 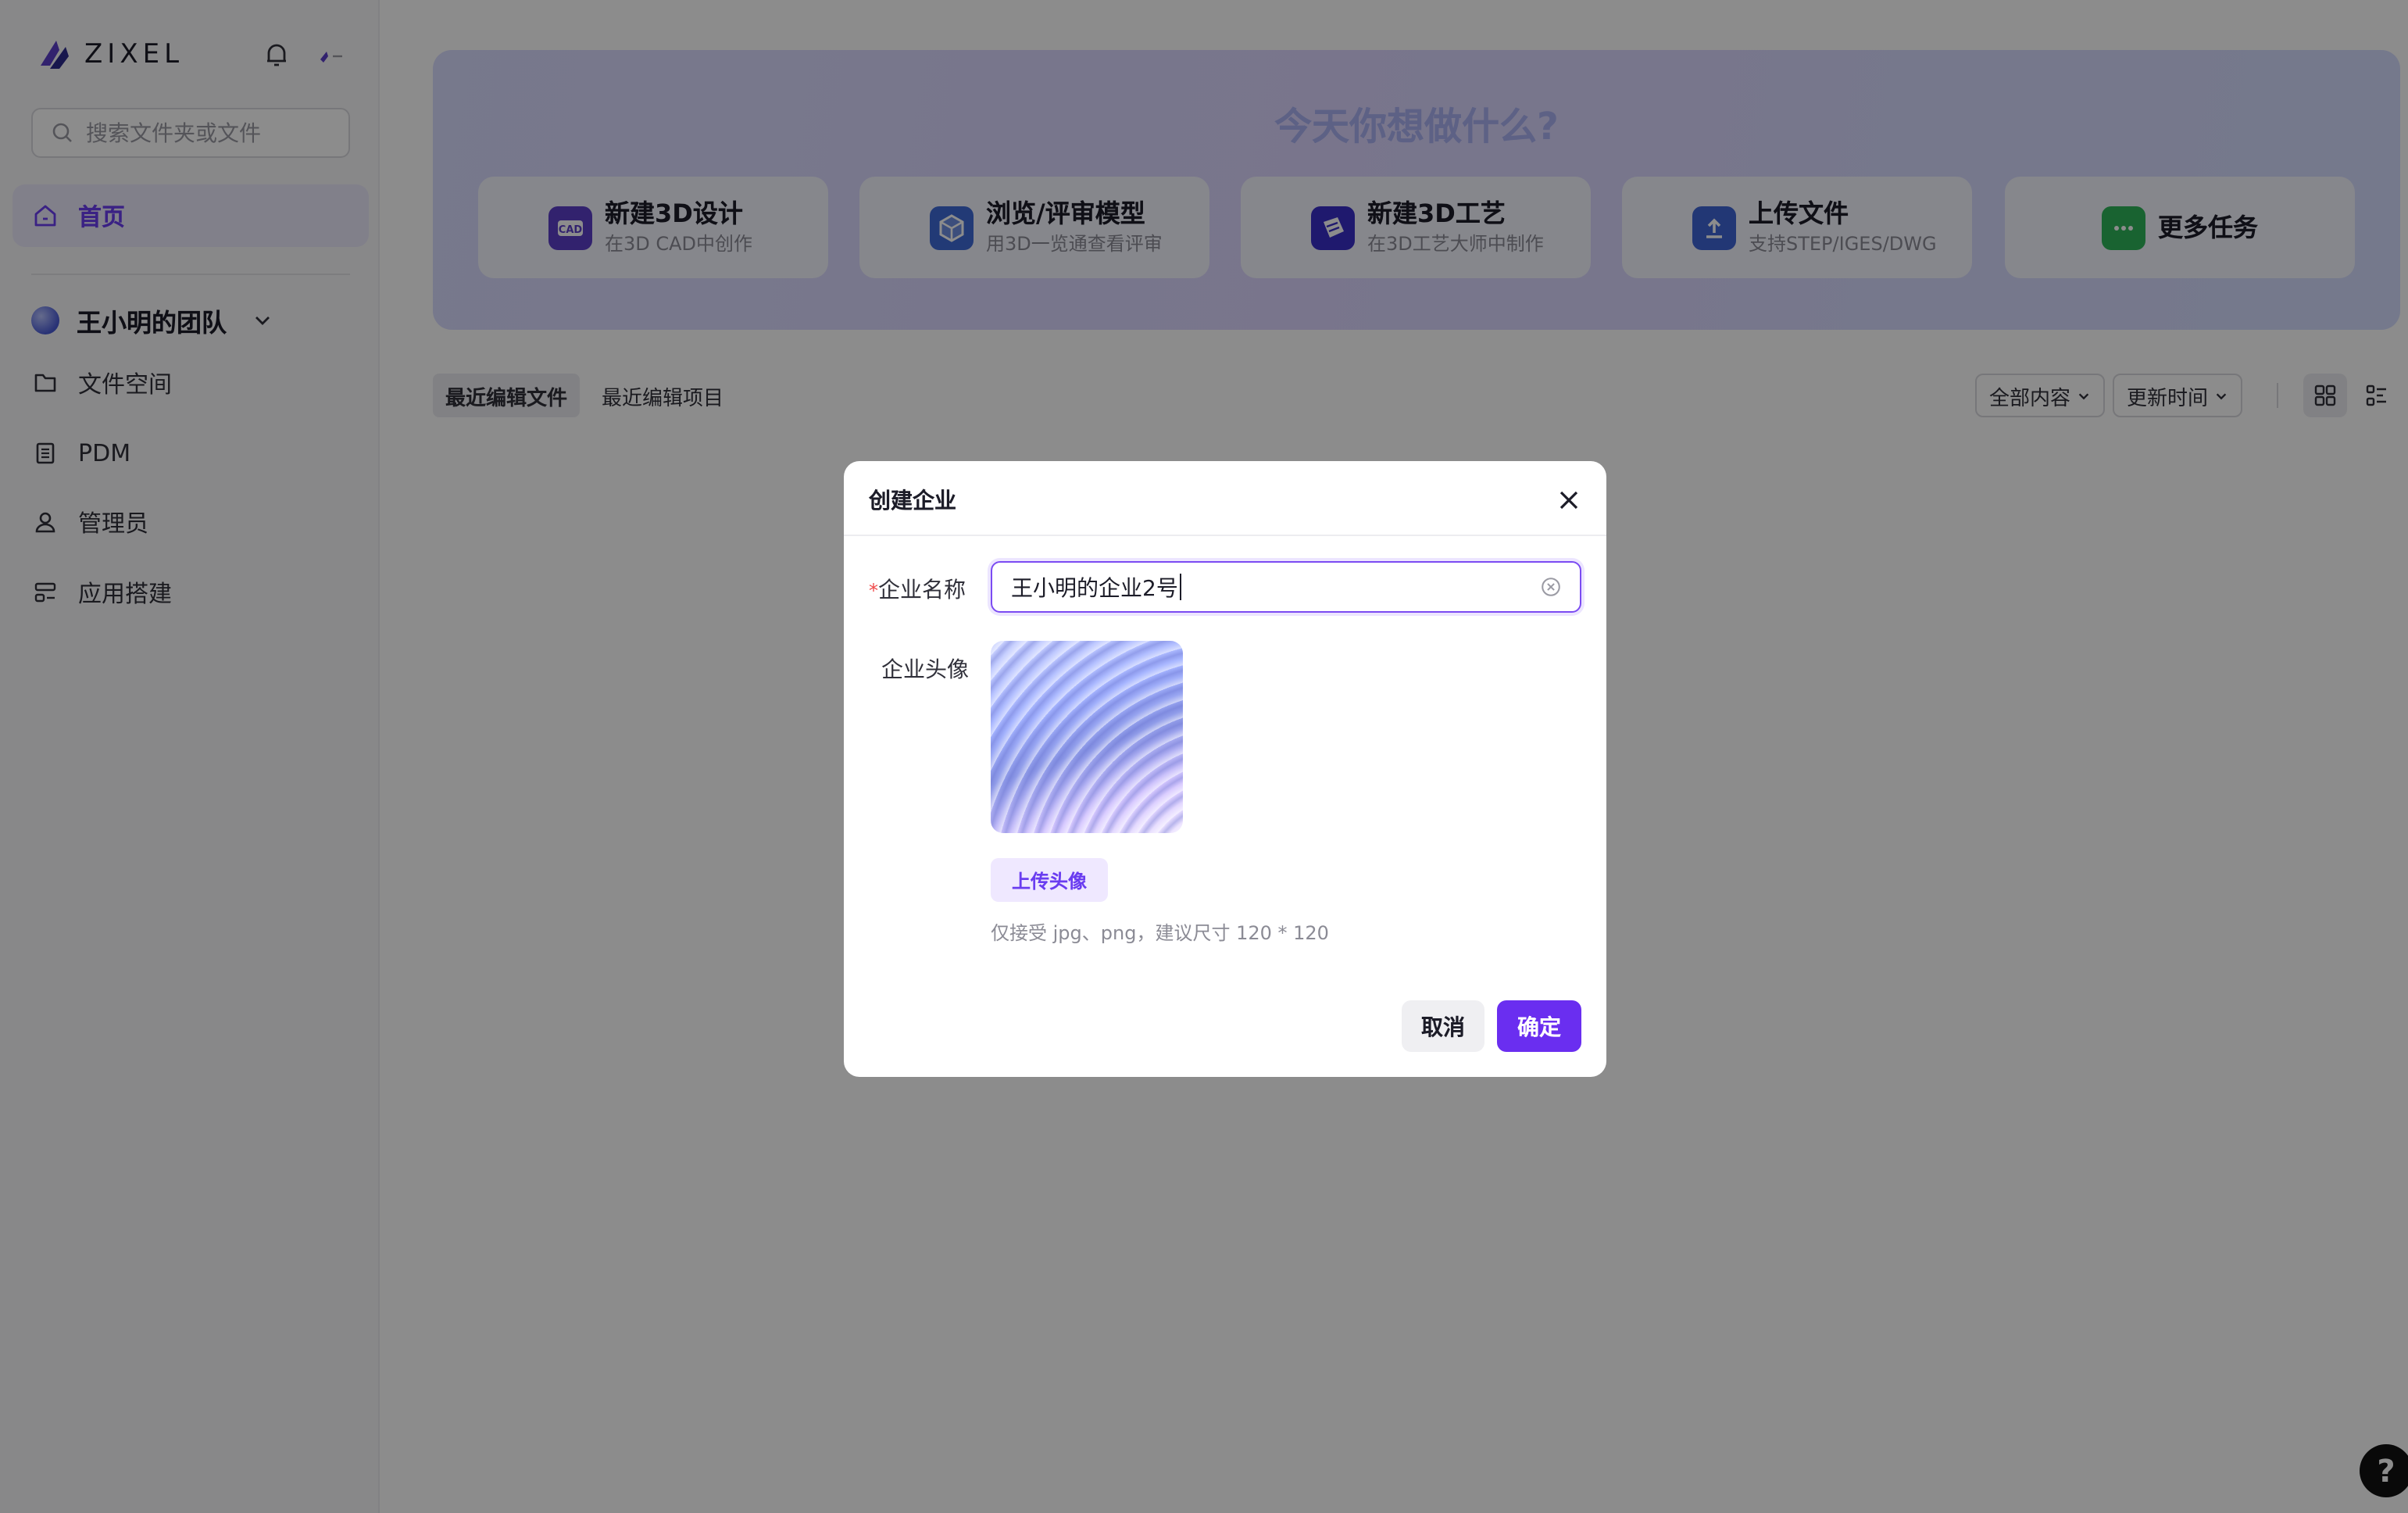 What do you see at coordinates (1551, 587) in the screenshot?
I see `clear-input-icon` at bounding box center [1551, 587].